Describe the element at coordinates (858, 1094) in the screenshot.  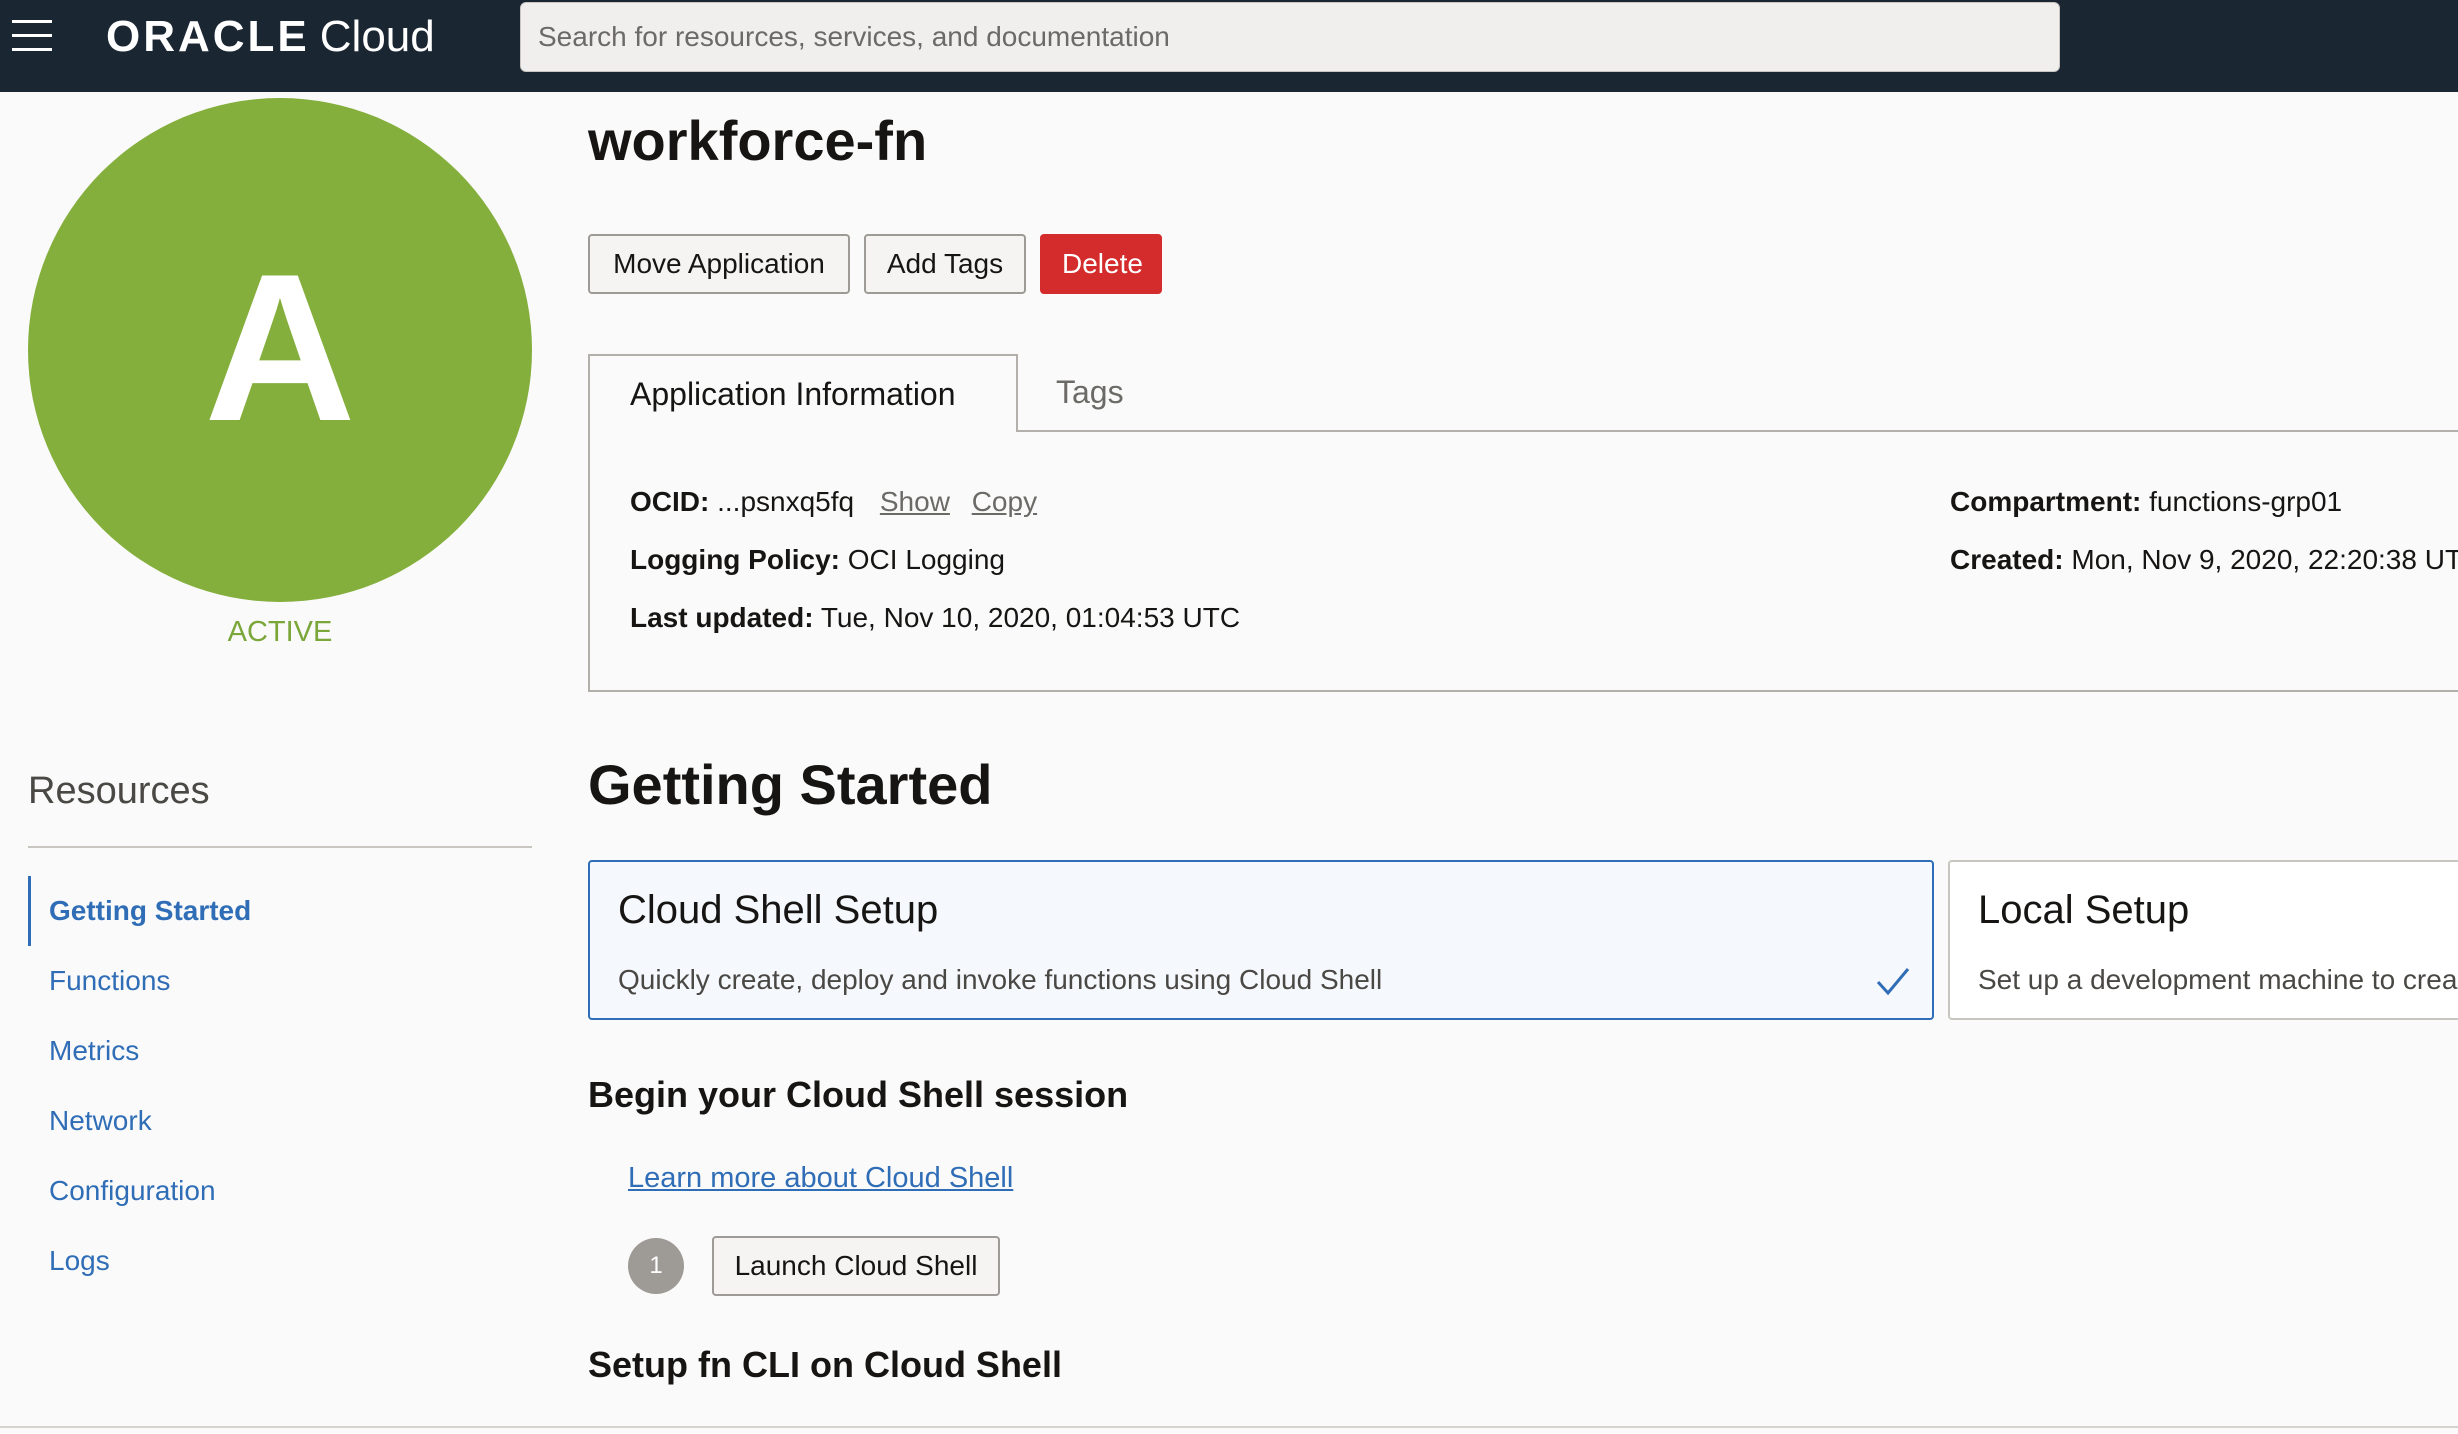
I see `cloud-shell-session-heading: Begin your Cloud Shell session` at that location.